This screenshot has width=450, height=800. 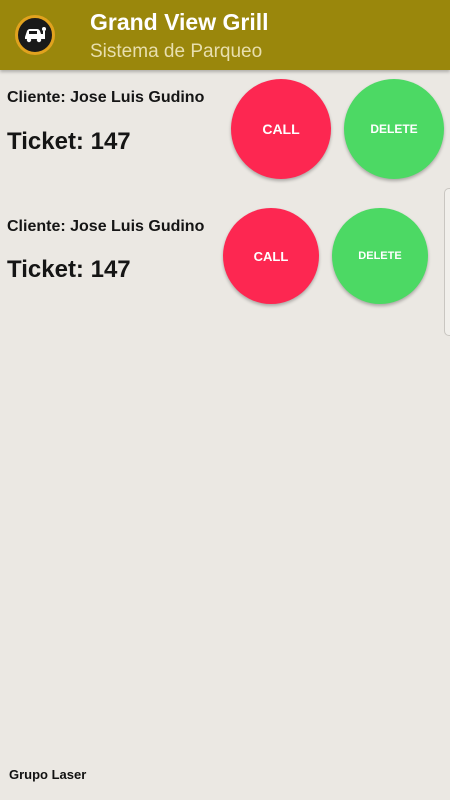 I want to click on app-bar: Grand View Grill Sistema de Parqueo, so click(x=225, y=35).